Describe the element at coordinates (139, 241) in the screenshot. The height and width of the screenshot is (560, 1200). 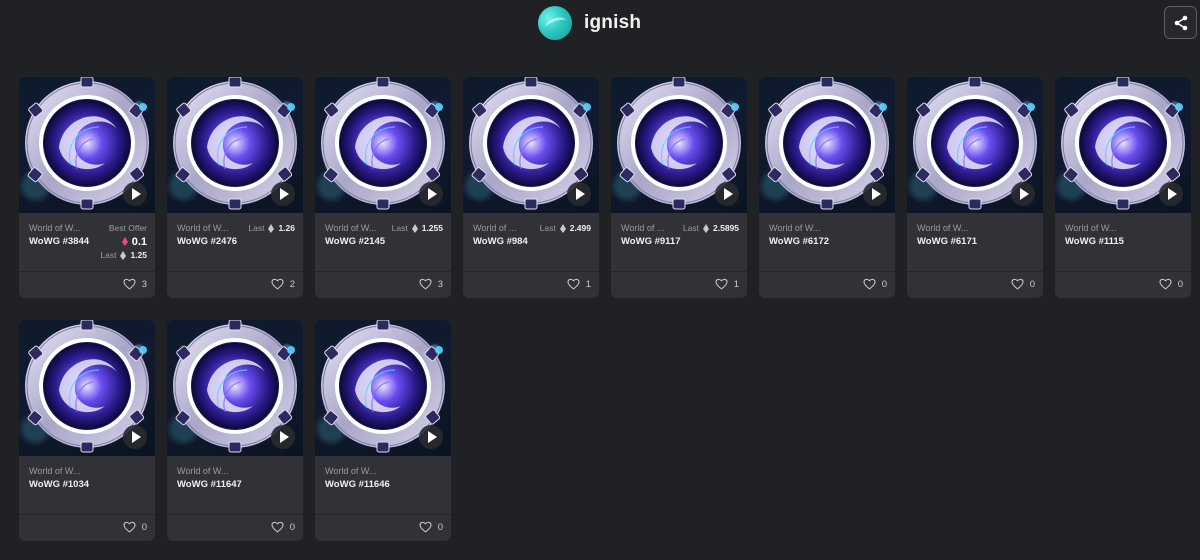
I see `best-offer-value: 0.1` at that location.